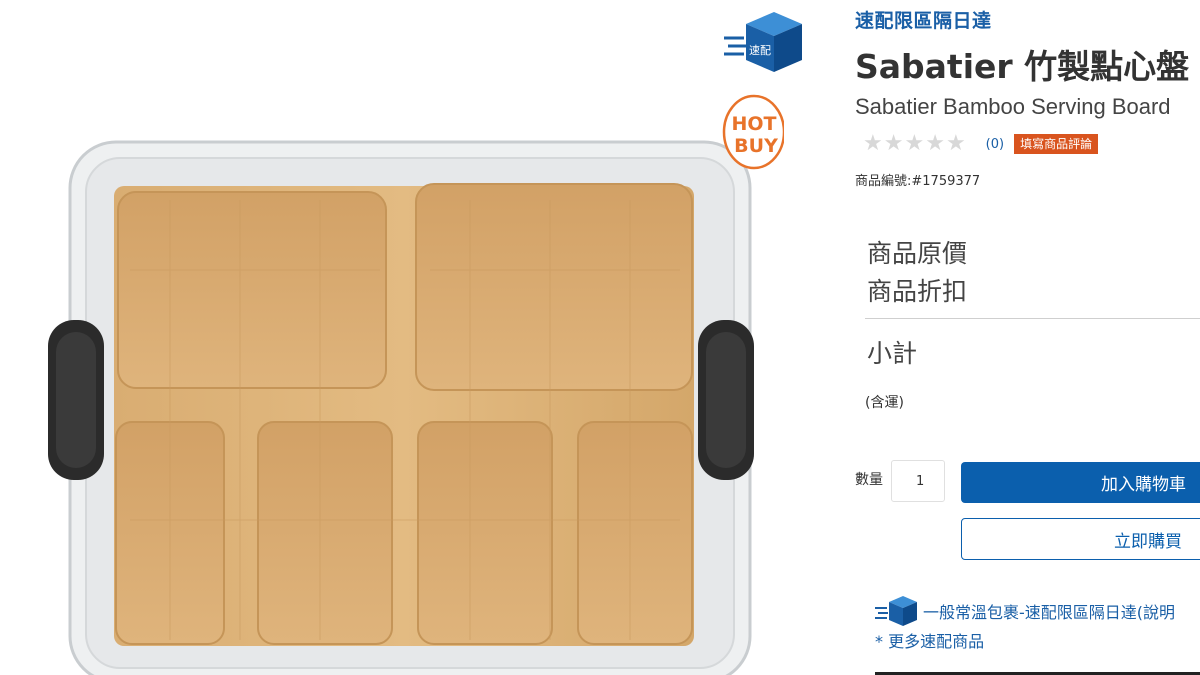 The image size is (1200, 675). I want to click on quantity-label: 數量, so click(869, 480).